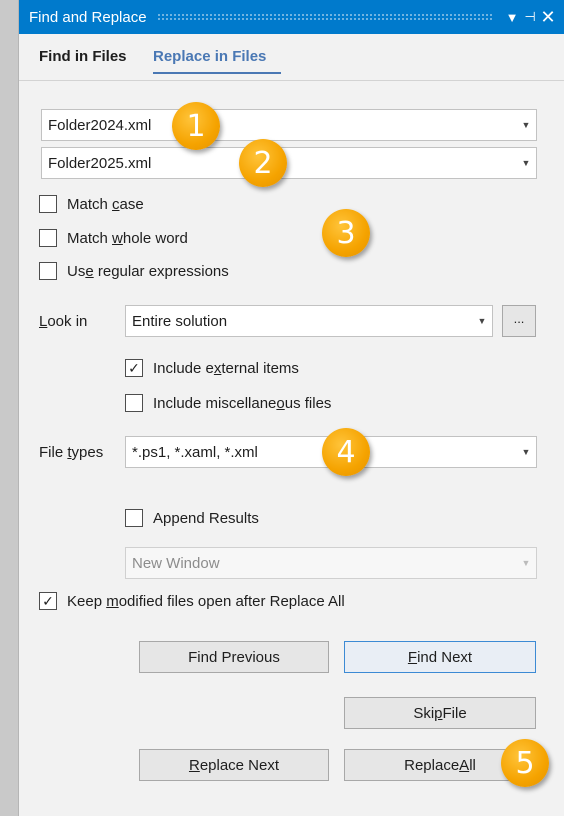 The image size is (564, 816). I want to click on use-regex-label: Use regular expressions, so click(148, 271).